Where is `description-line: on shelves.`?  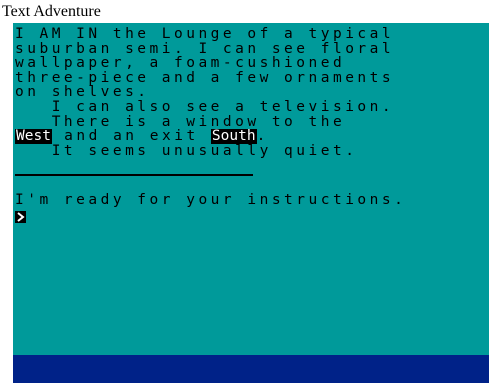
description-line: on shelves. is located at coordinates (82, 92).